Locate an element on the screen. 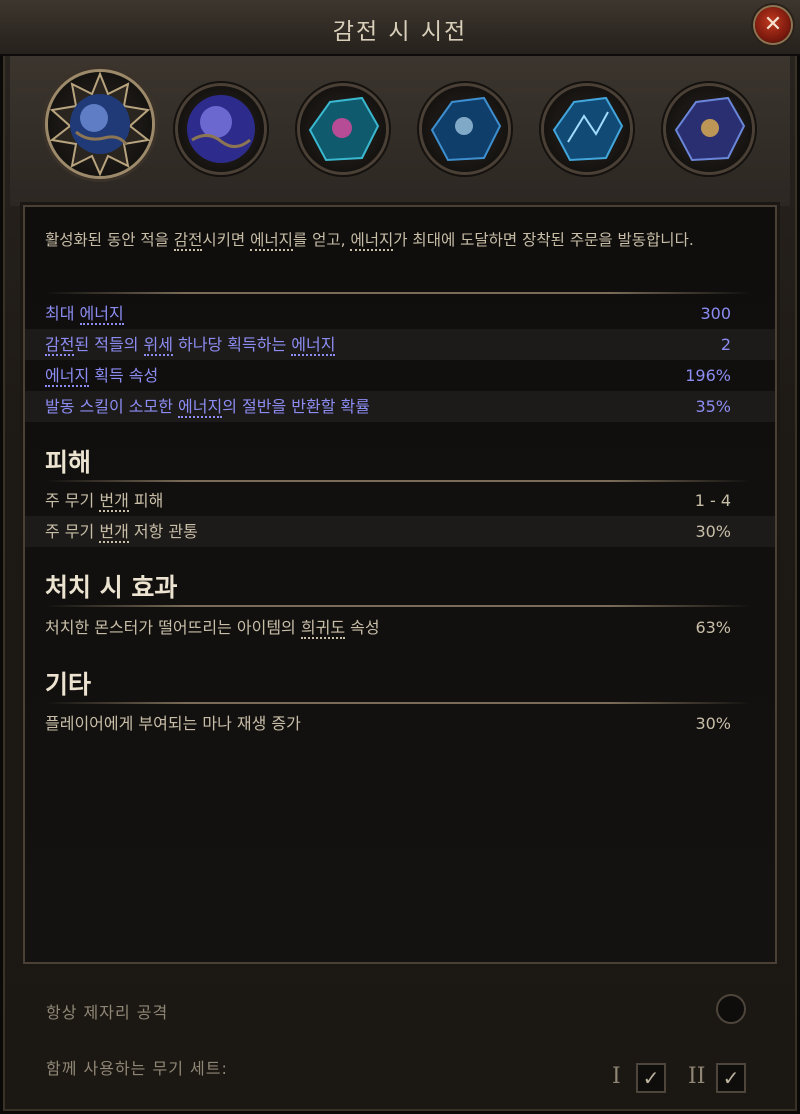  stat-label: 처치한 몬스터가 떨어뜨리는 아이템의 희귀도 속성 is located at coordinates (212, 628).